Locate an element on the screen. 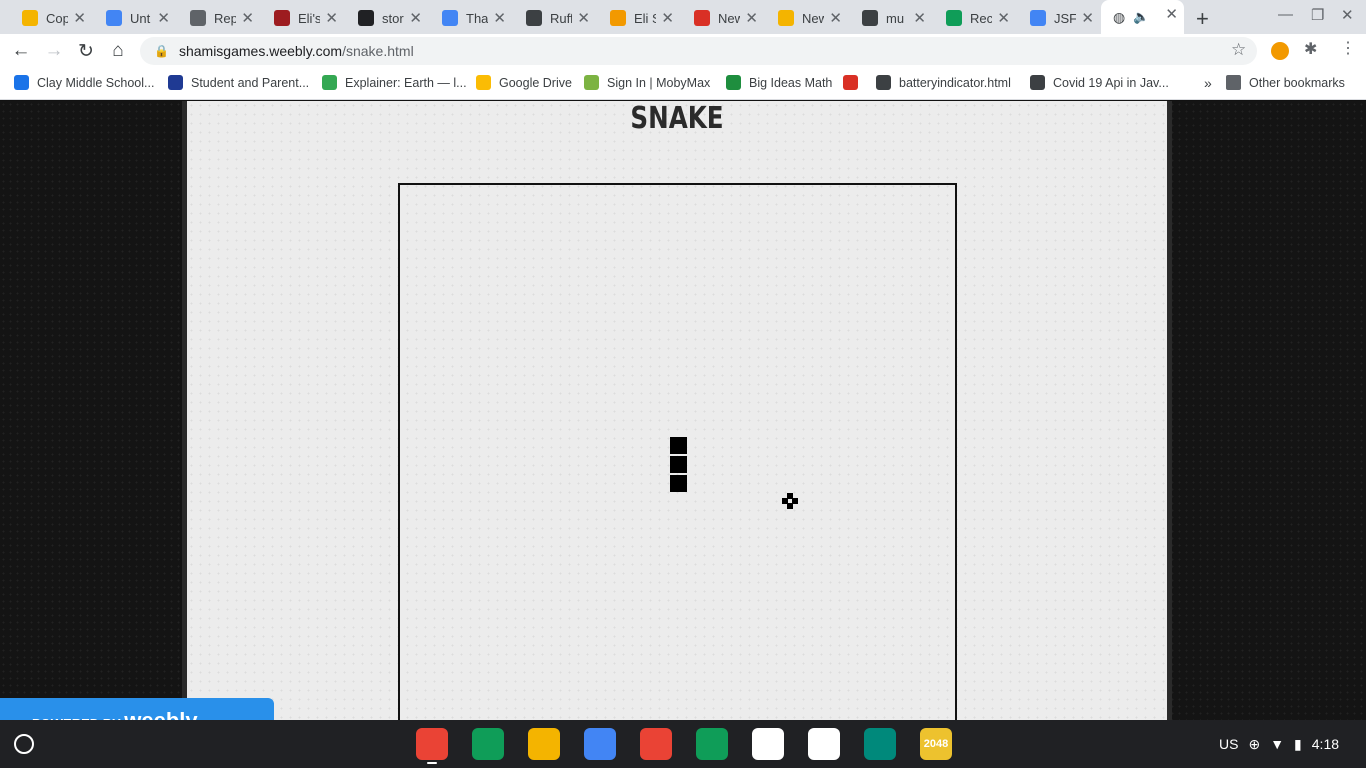  tab-7: Eli S ✕ is located at coordinates (639, 18).